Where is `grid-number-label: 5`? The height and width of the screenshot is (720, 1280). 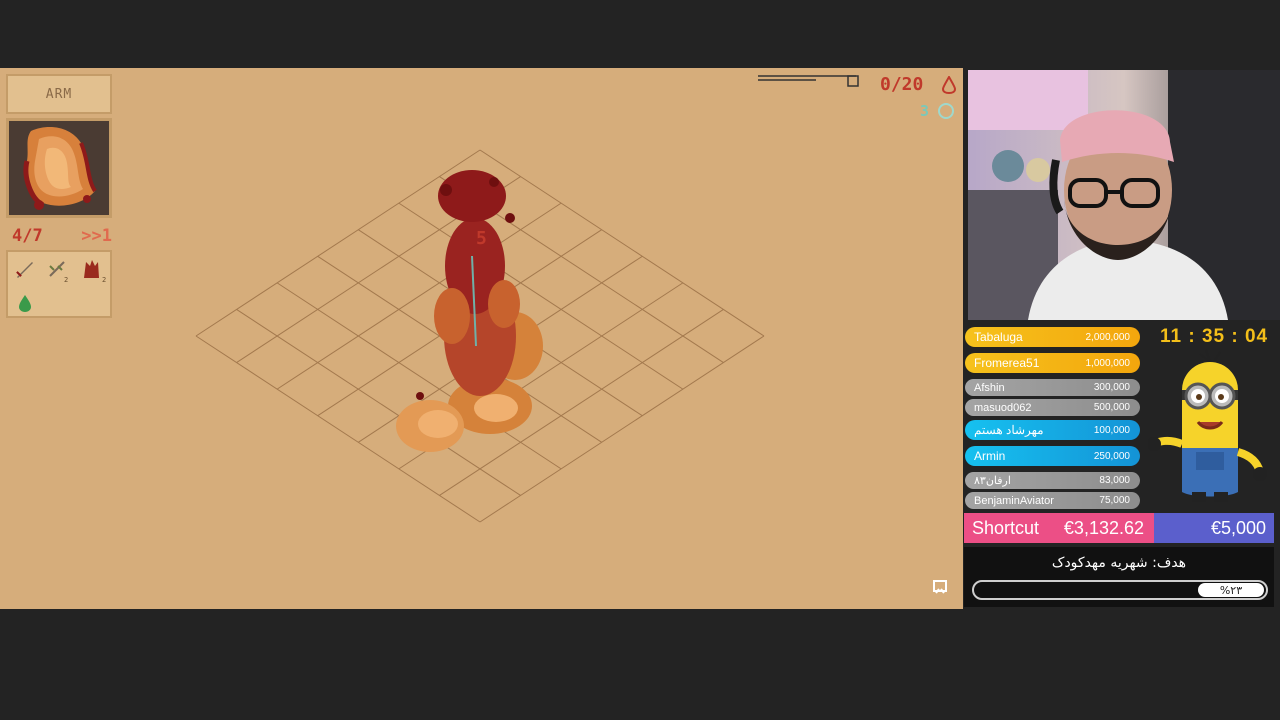 grid-number-label: 5 is located at coordinates (481, 238).